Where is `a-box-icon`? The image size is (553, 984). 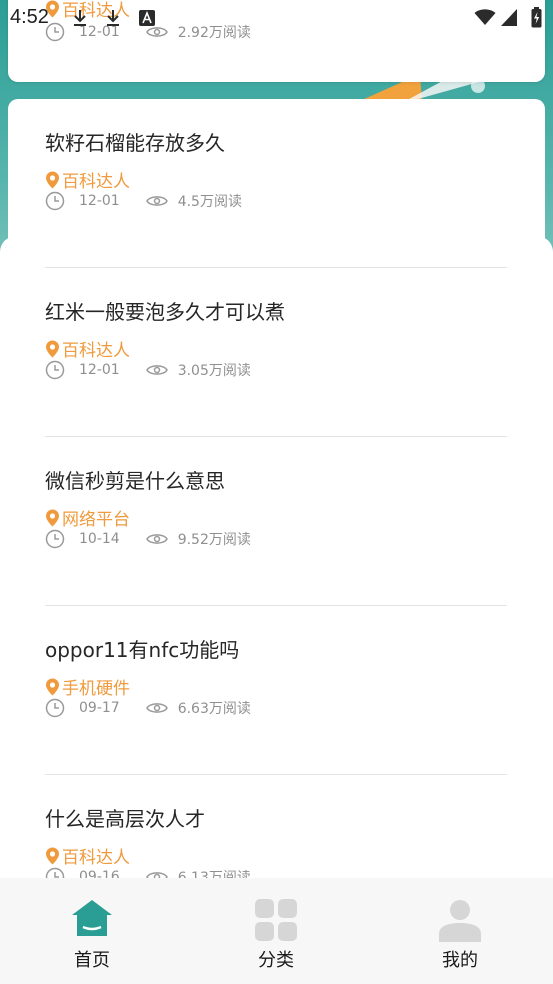
a-box-icon is located at coordinates (147, 18).